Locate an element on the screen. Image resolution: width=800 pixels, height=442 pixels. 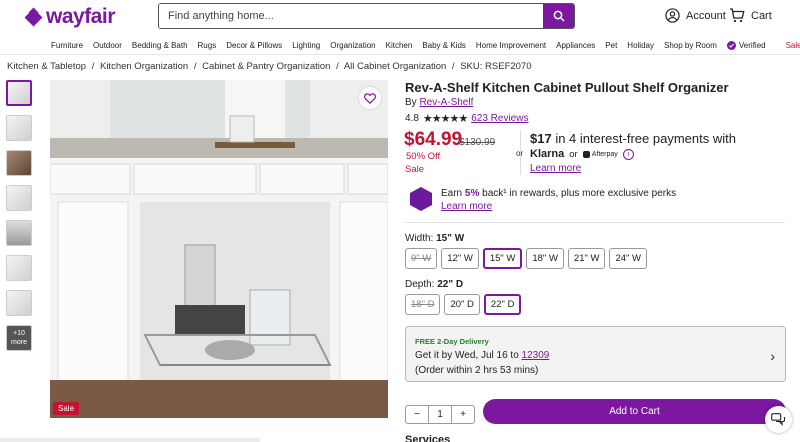
more-thumbnails-button: +10 more is located at coordinates (19, 338).